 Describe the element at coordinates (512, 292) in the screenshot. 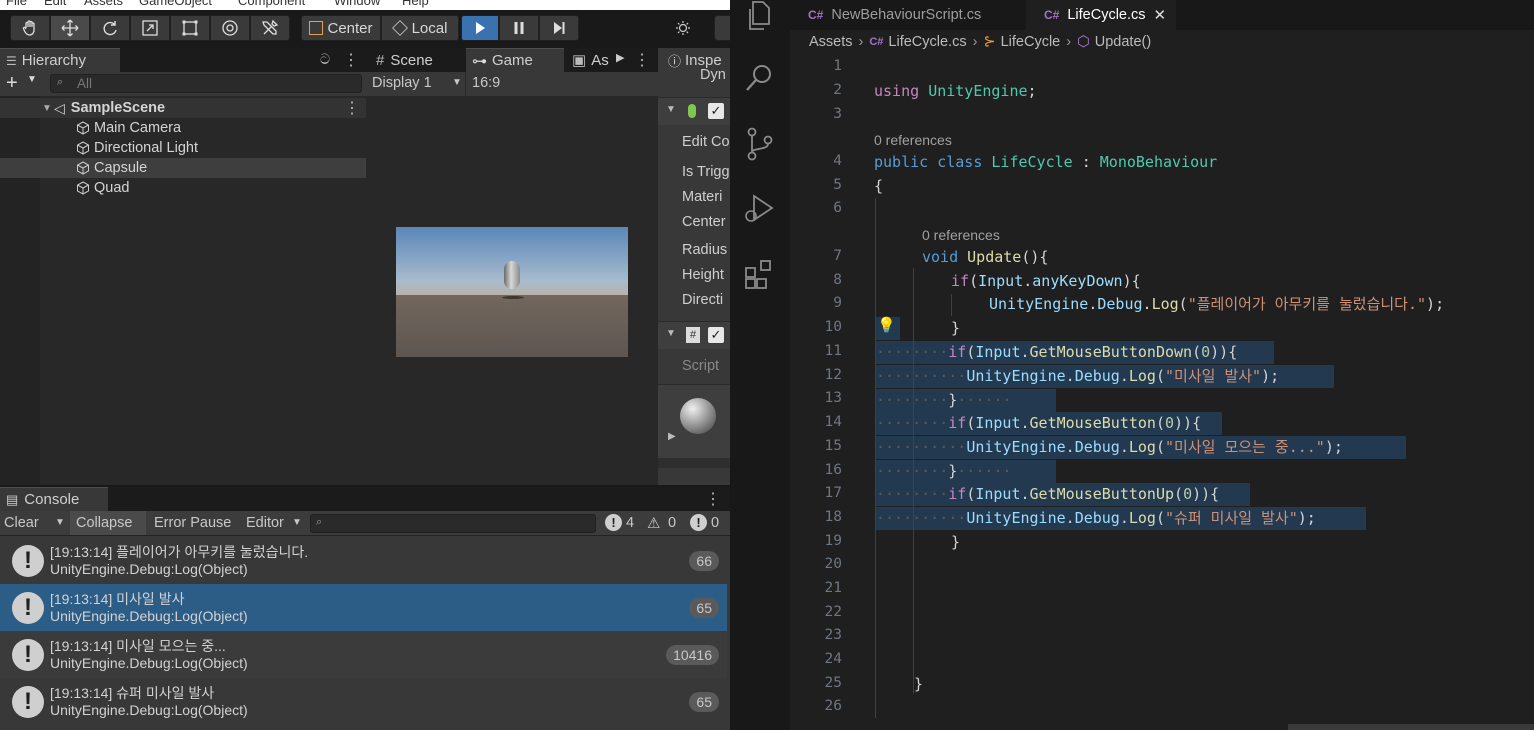

I see `game-render-view` at that location.